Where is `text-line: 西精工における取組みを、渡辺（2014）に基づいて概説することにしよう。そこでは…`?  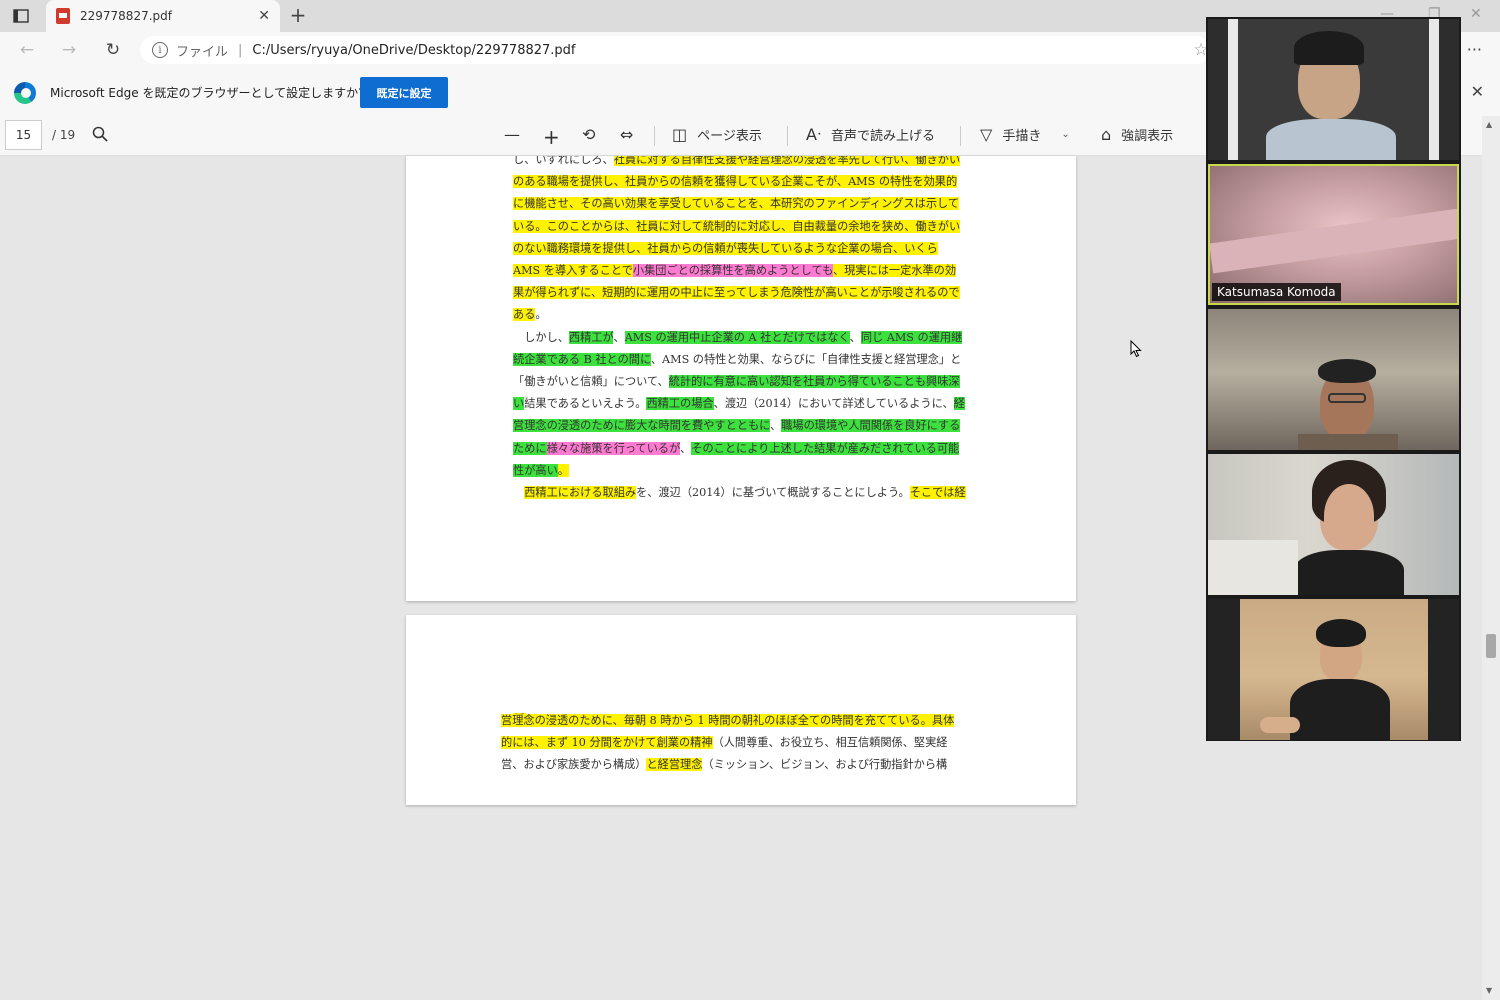
text-line: 西精工における取組みを、渡辺（2014）に基づいて概説することにしよう。そこでは… is located at coordinates (748, 493).